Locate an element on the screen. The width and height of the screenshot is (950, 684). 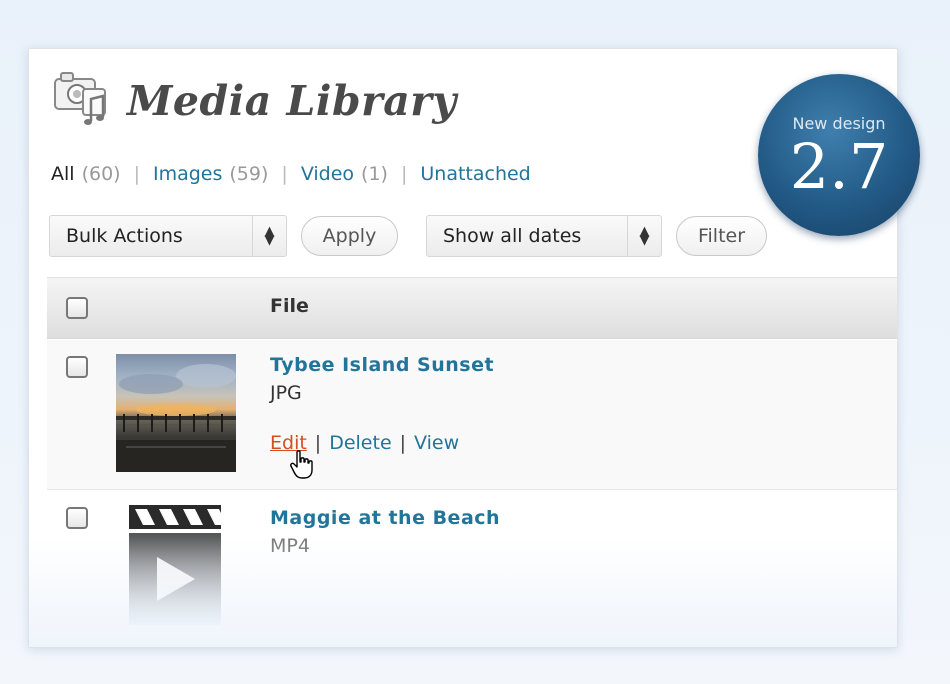
filter-all: All is located at coordinates (63, 174).